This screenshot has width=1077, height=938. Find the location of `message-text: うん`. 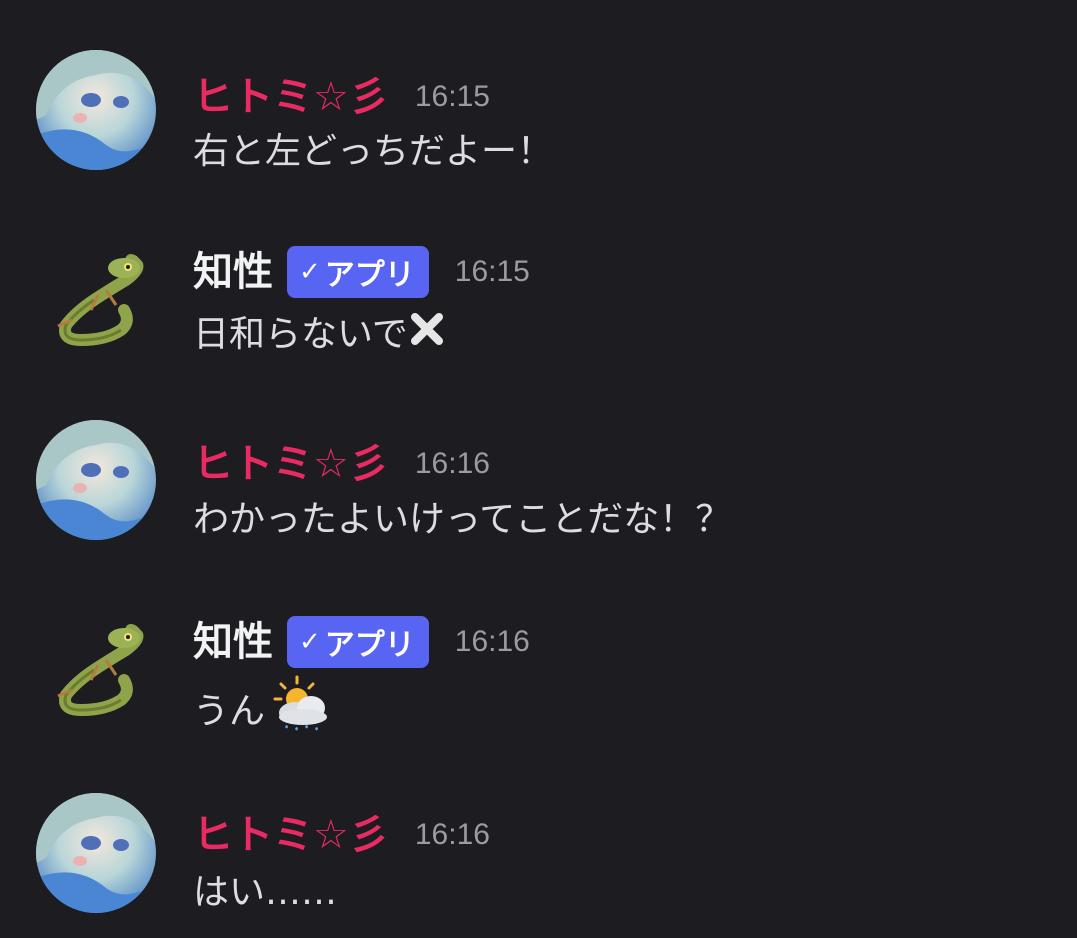

message-text: うん is located at coordinates (262, 712).